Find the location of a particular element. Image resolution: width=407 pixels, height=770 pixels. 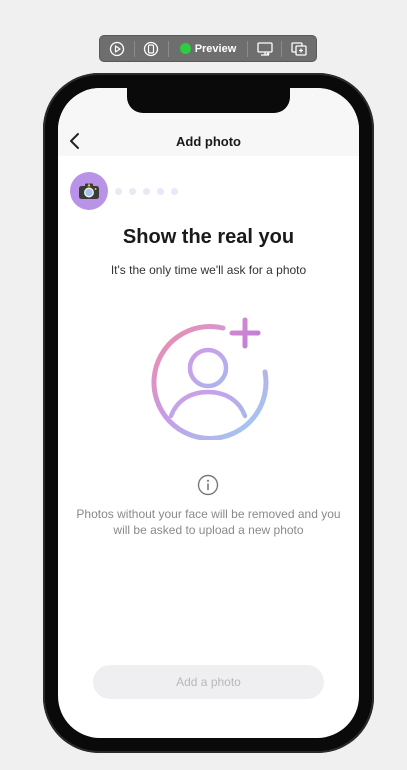

monitor-icon is located at coordinates (265, 48).